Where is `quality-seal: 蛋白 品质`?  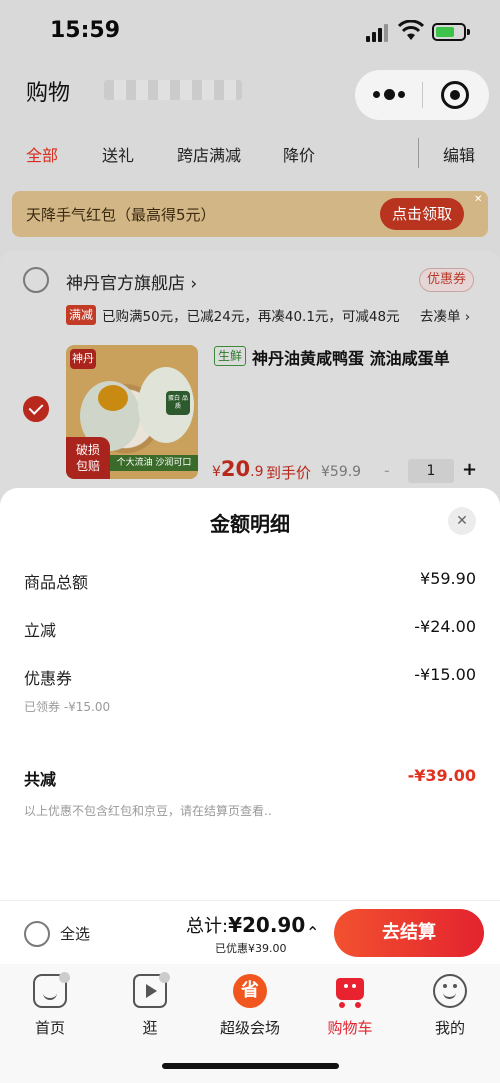
quality-seal: 蛋白 品质 is located at coordinates (178, 403).